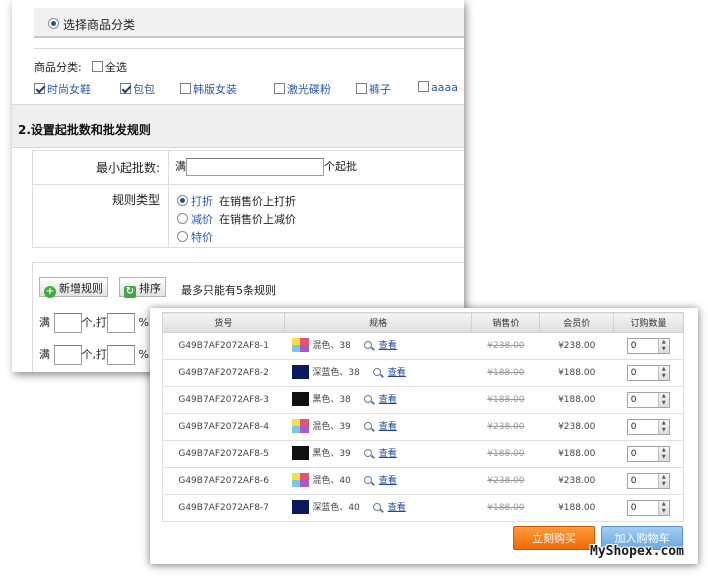 This screenshot has width=708, height=576. Describe the element at coordinates (302, 89) in the screenshot. I see `category-item: 激光碟粉` at that location.